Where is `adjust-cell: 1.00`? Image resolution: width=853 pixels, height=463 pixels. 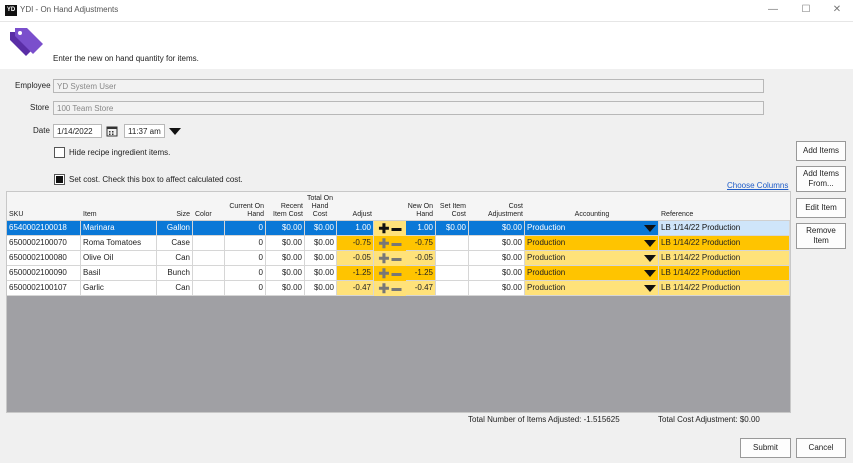
adjust-cell: 1.00 is located at coordinates (355, 228).